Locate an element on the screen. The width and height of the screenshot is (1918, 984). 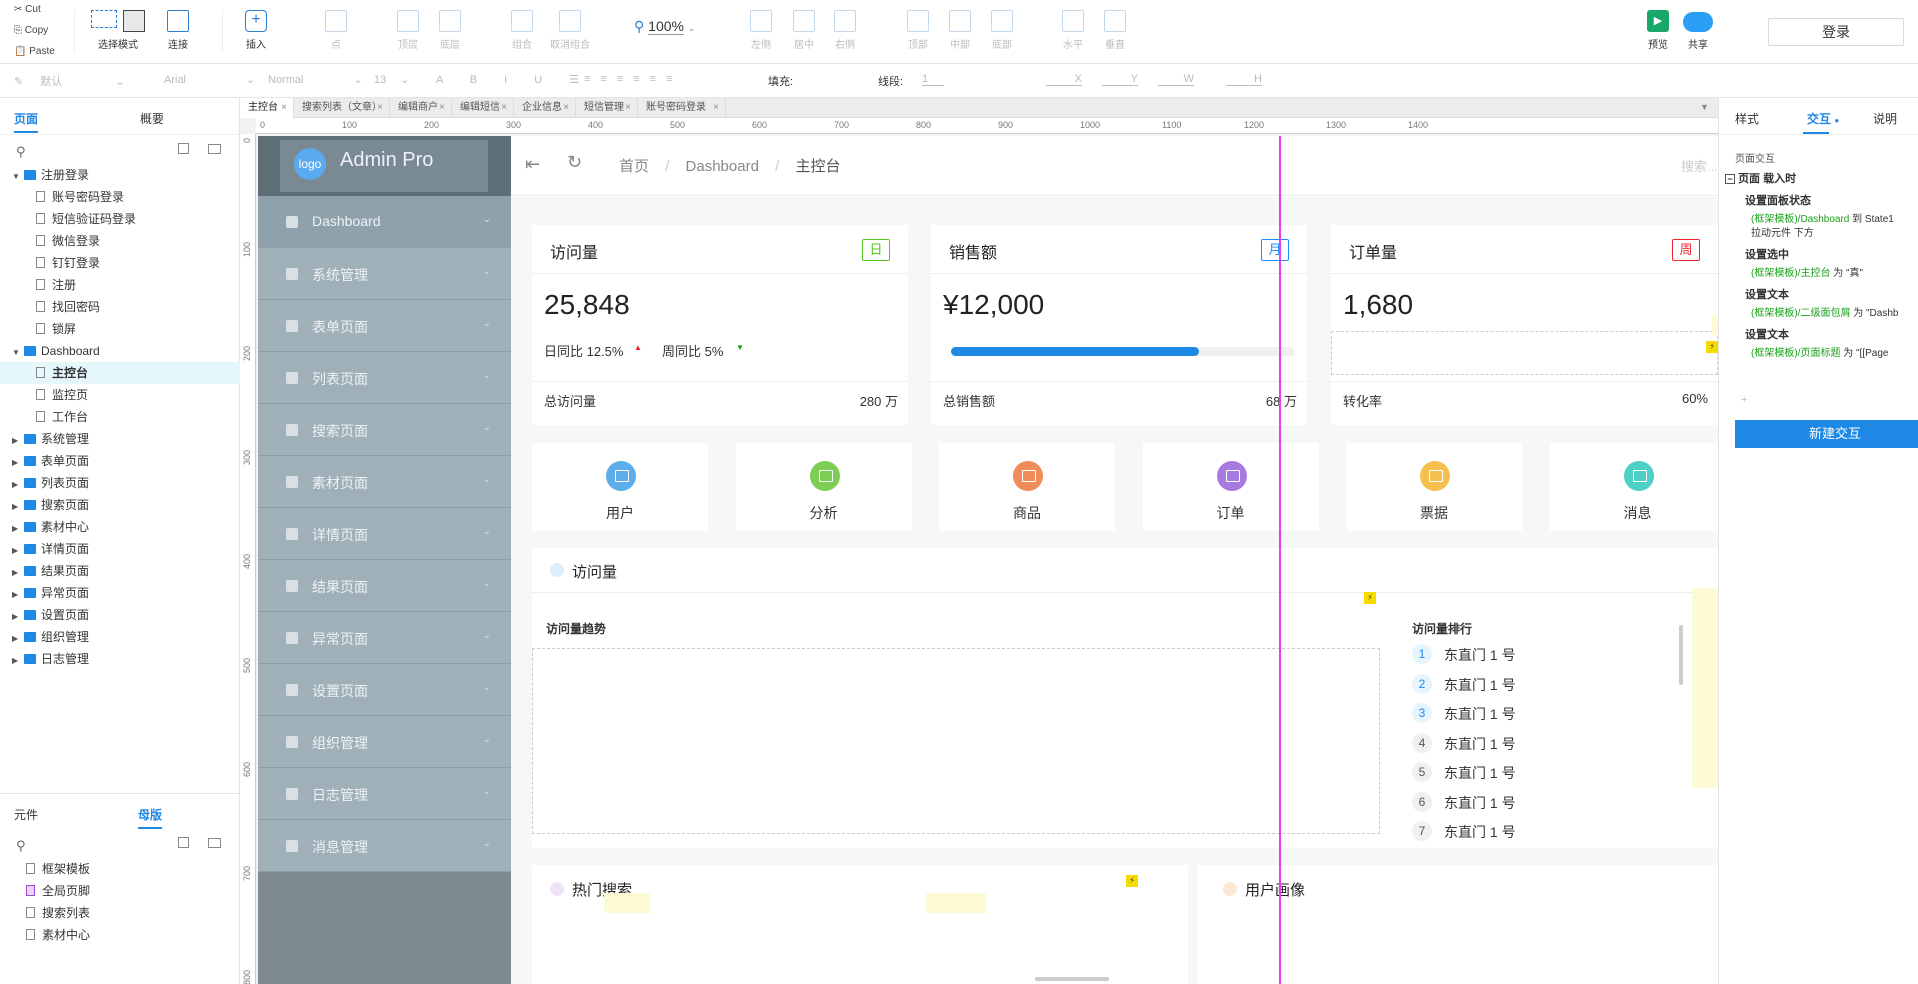
quick-link: 商品 is located at coordinates (1027, 487).